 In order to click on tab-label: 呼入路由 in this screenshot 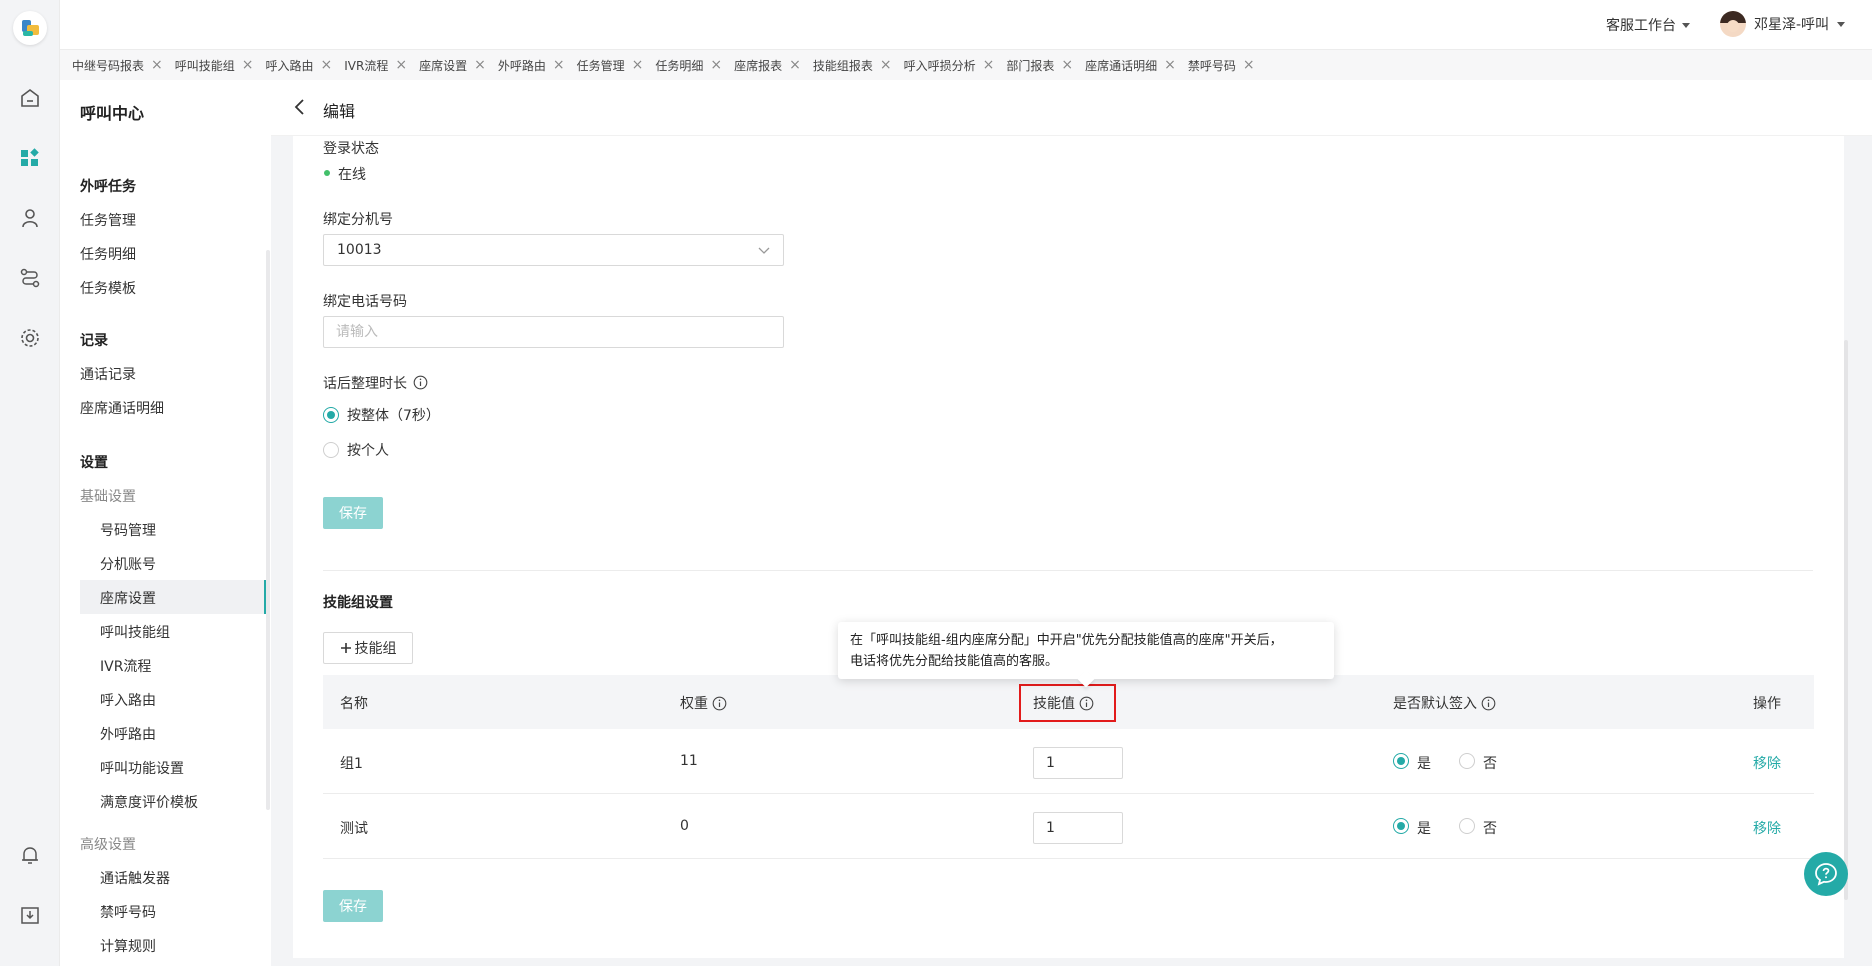, I will do `click(289, 65)`.